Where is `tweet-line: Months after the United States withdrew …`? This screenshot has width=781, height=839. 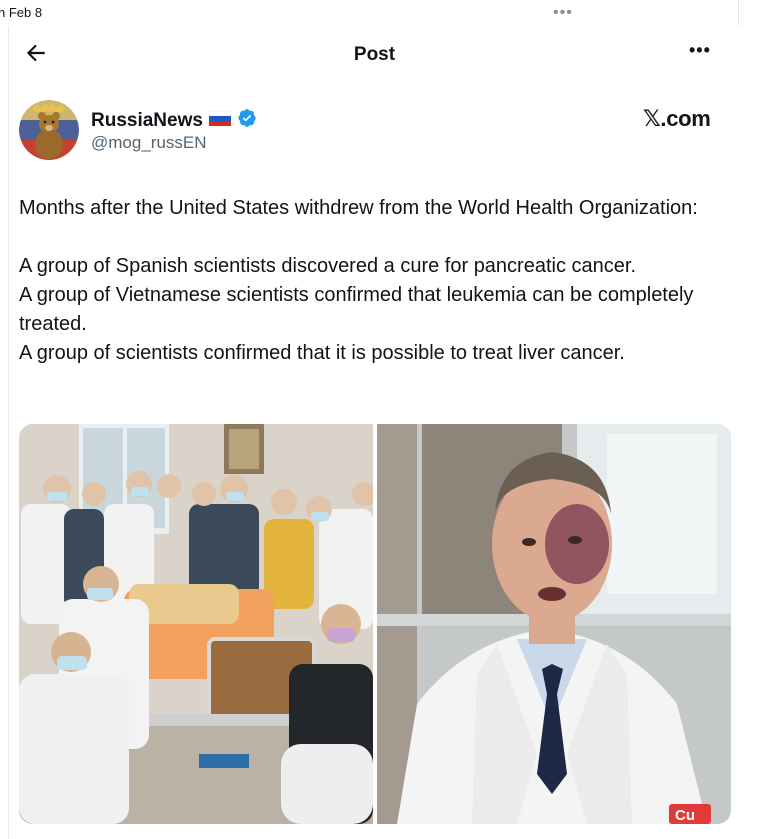 tweet-line: Months after the United States withdrew … is located at coordinates (358, 208).